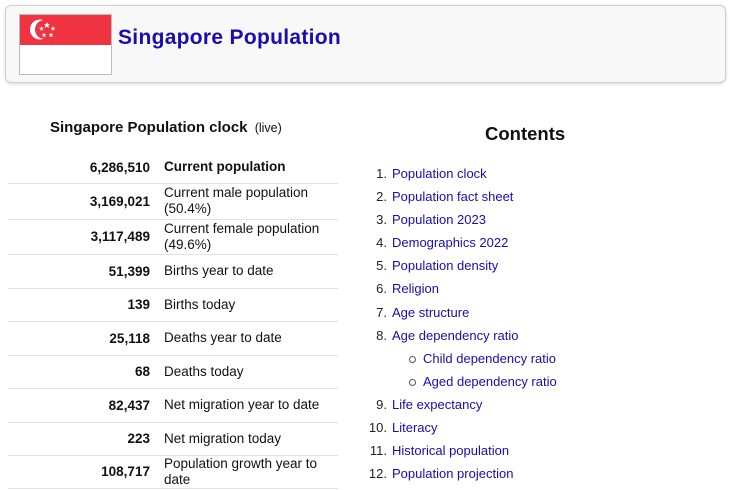 The width and height of the screenshot is (730, 490). Describe the element at coordinates (381, 220) in the screenshot. I see `contents-item-number: 3.` at that location.